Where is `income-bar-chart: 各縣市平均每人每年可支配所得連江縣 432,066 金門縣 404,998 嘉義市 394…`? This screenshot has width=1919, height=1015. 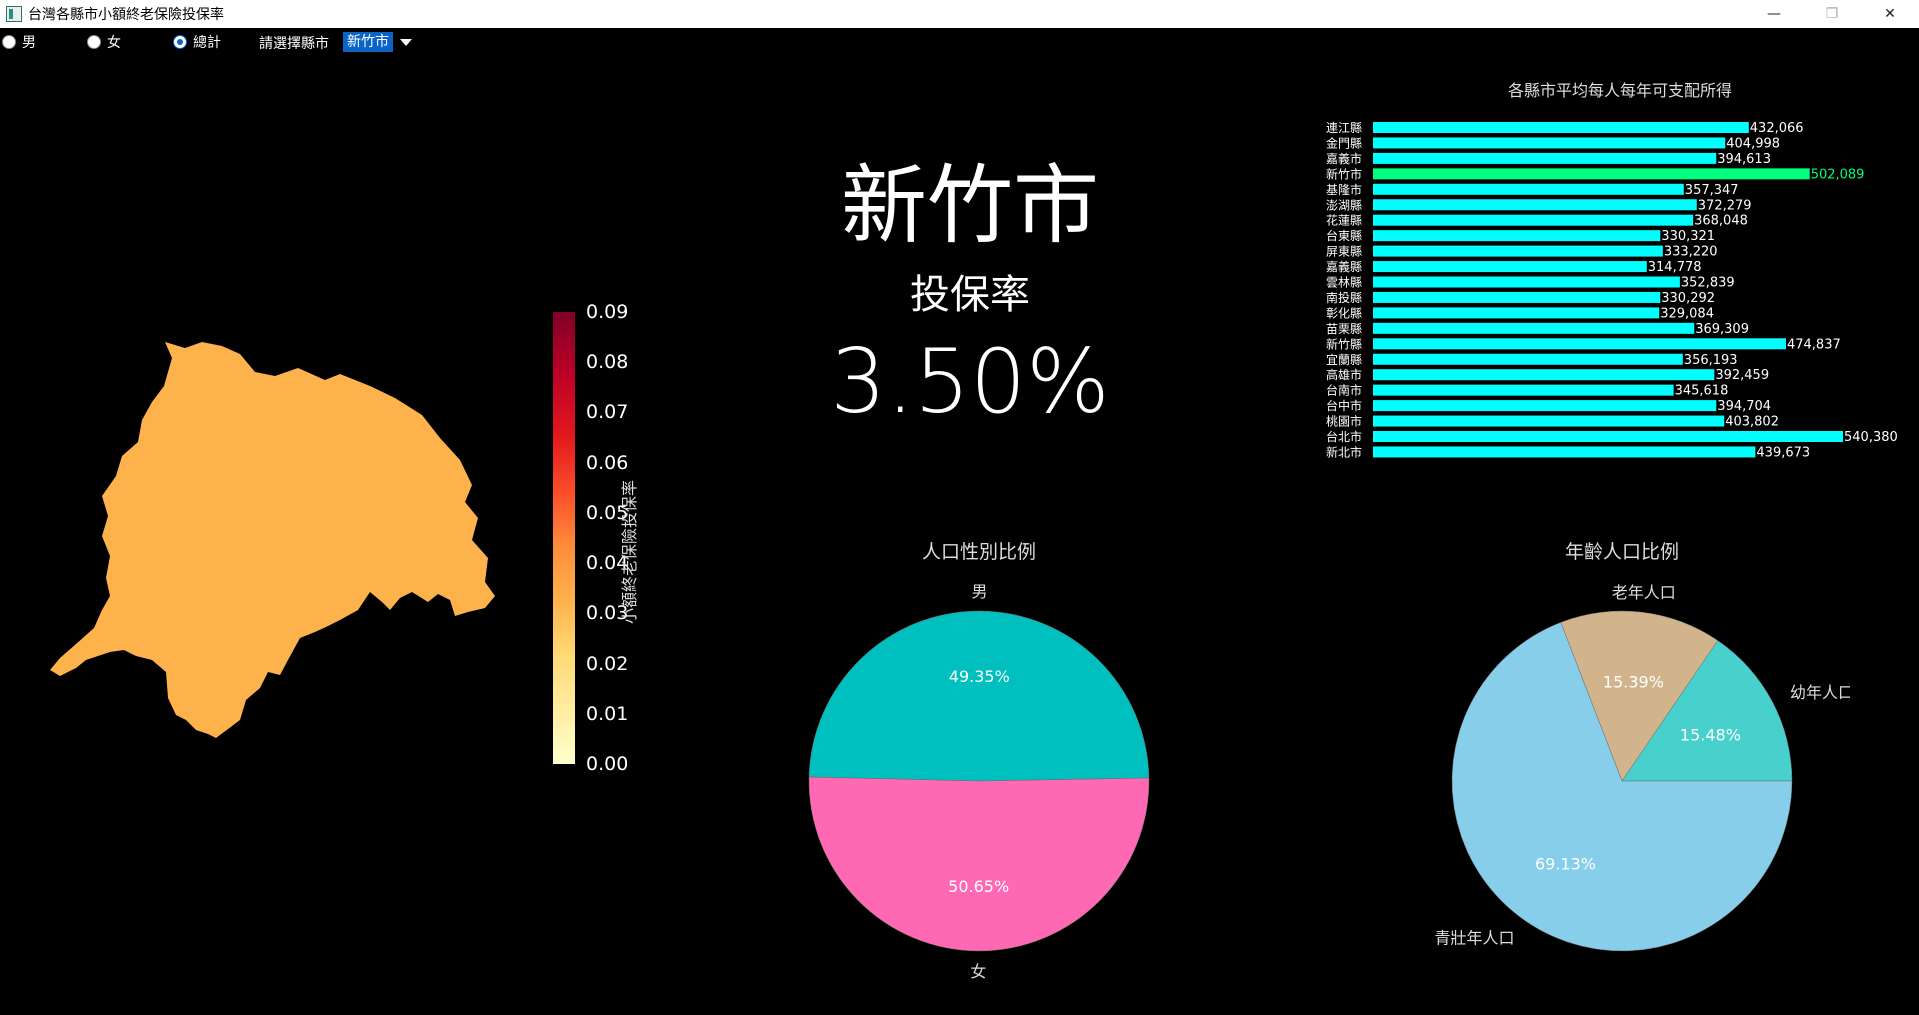 income-bar-chart: 各縣市平均每人每年可支配所得連江縣 432,066 金門縣 404,998 嘉義市 394… is located at coordinates (1612, 270).